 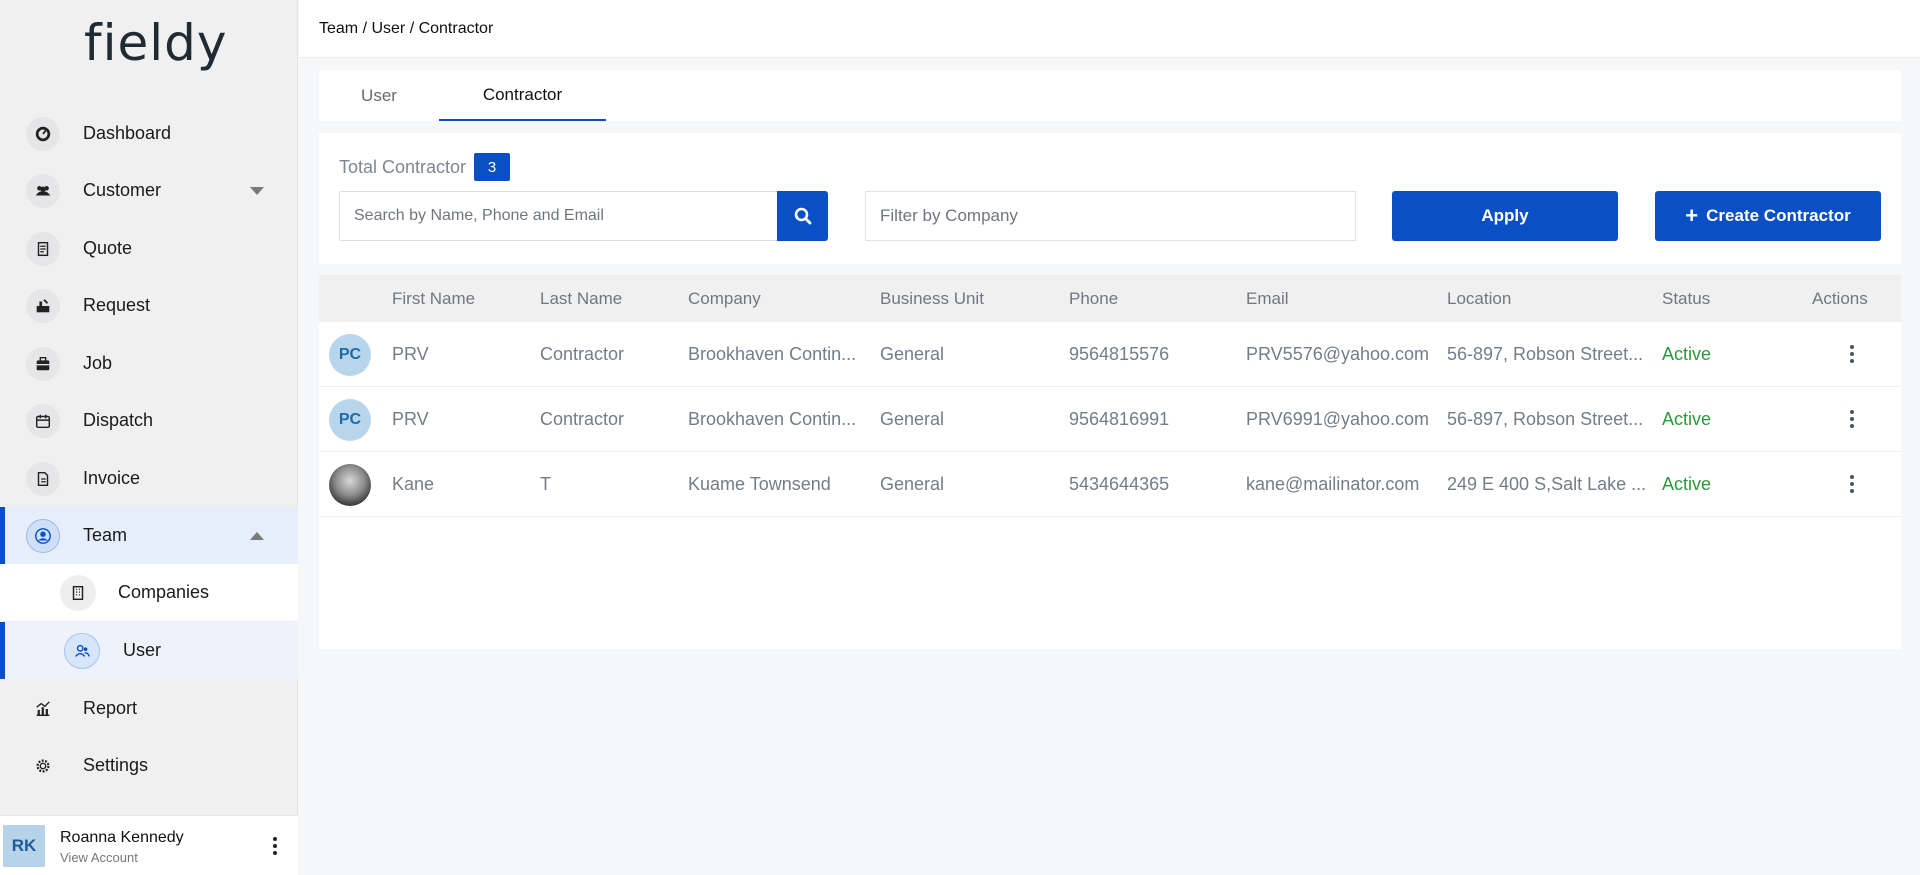 I want to click on plus-icon: +, so click(x=1692, y=215).